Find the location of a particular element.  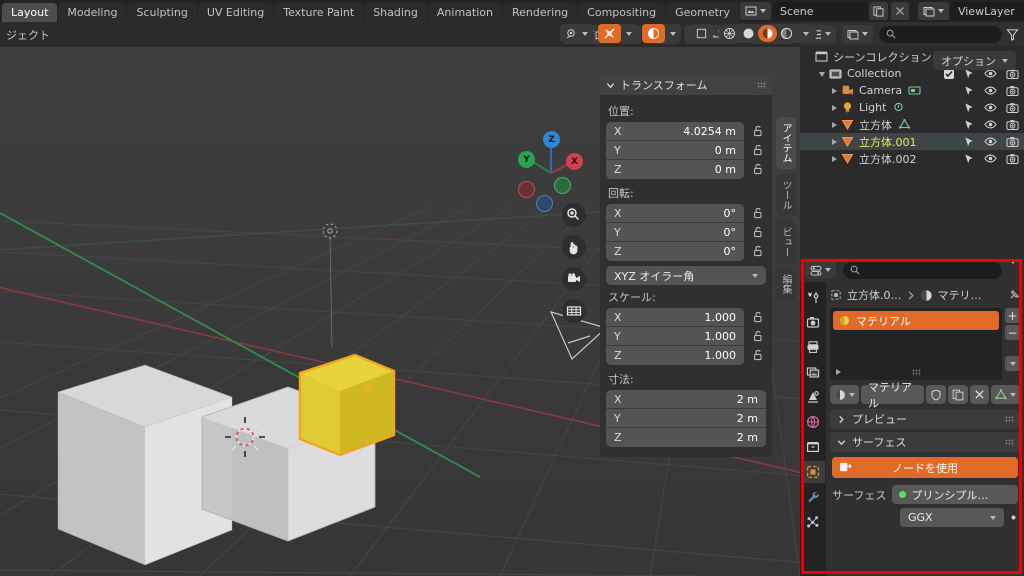

gizmo-axis-z-negative is located at coordinates (544, 203).